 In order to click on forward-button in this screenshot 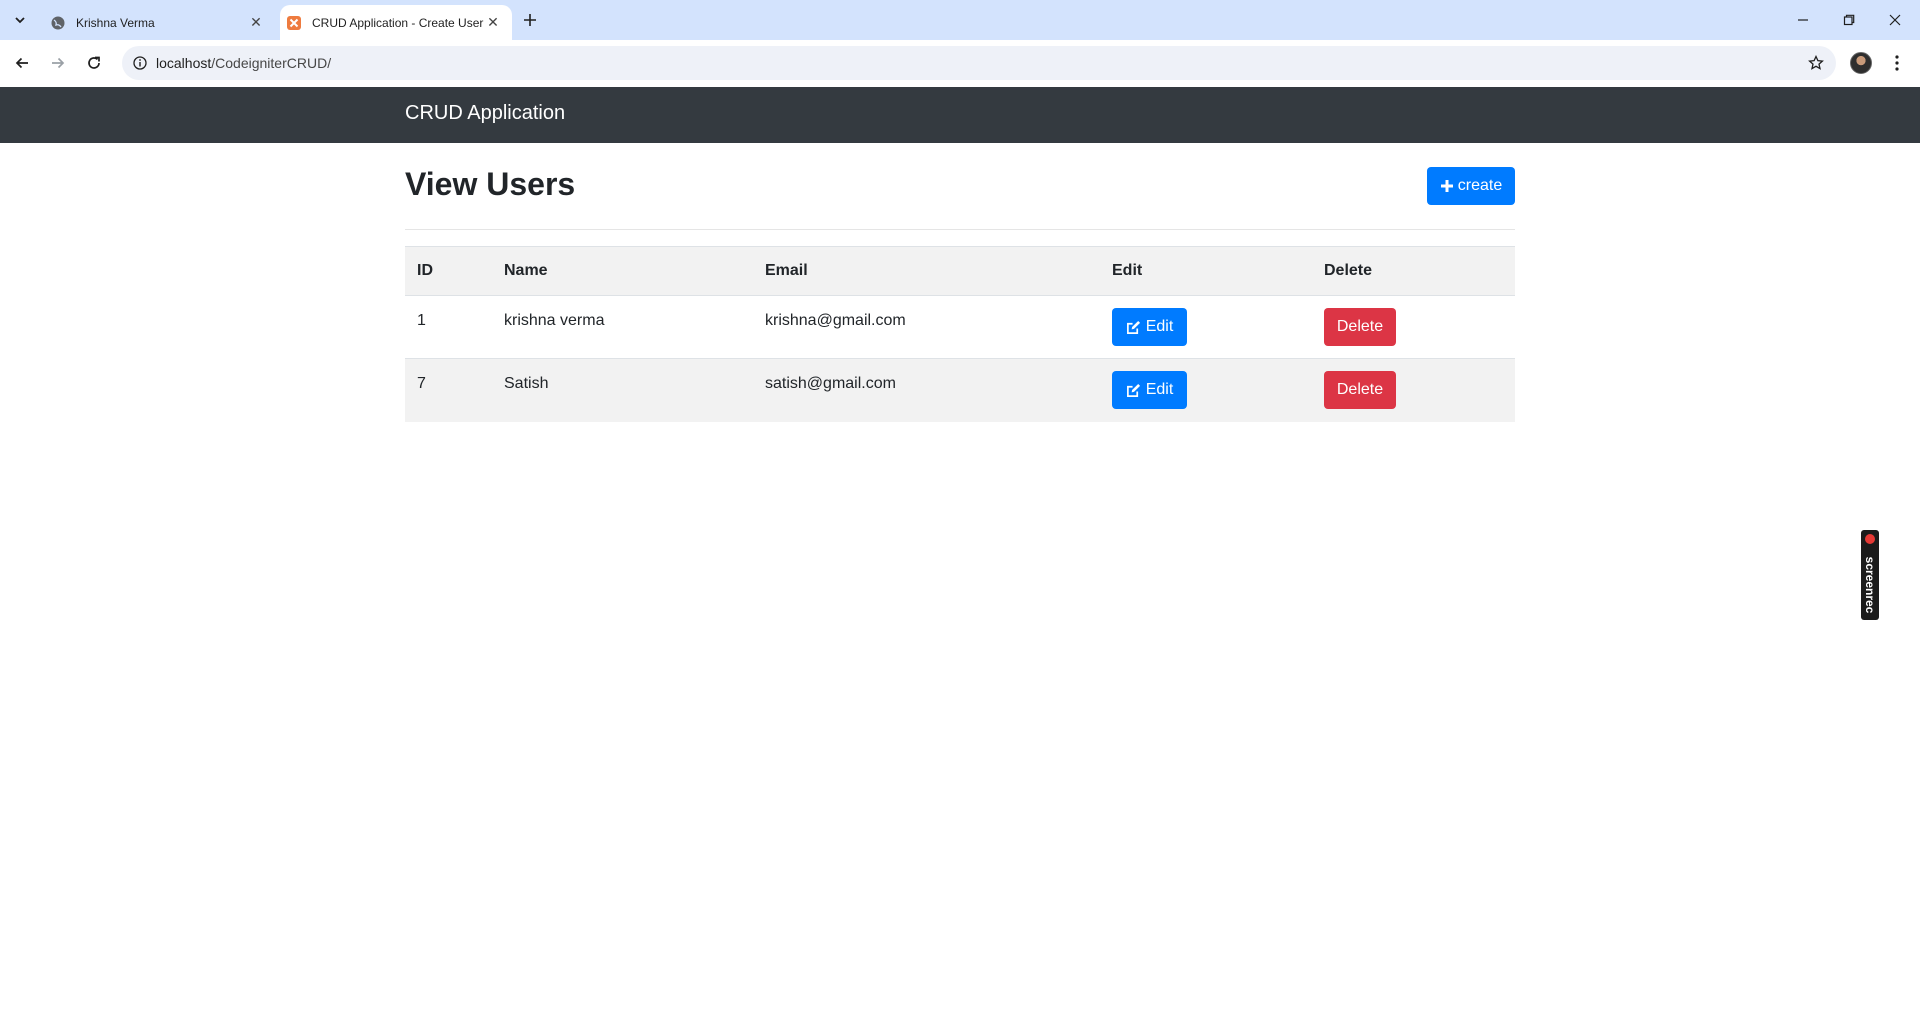, I will do `click(58, 63)`.